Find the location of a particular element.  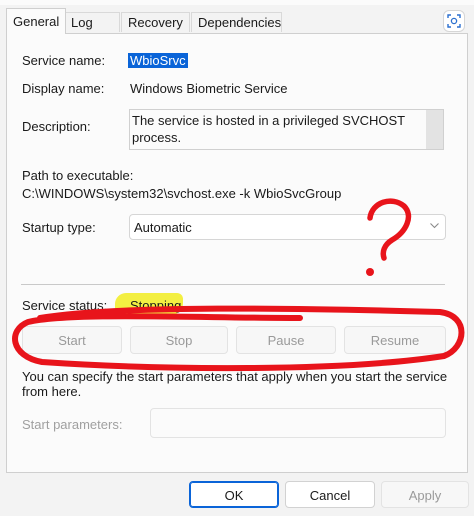

startup-type-value: Automatic is located at coordinates (163, 227).